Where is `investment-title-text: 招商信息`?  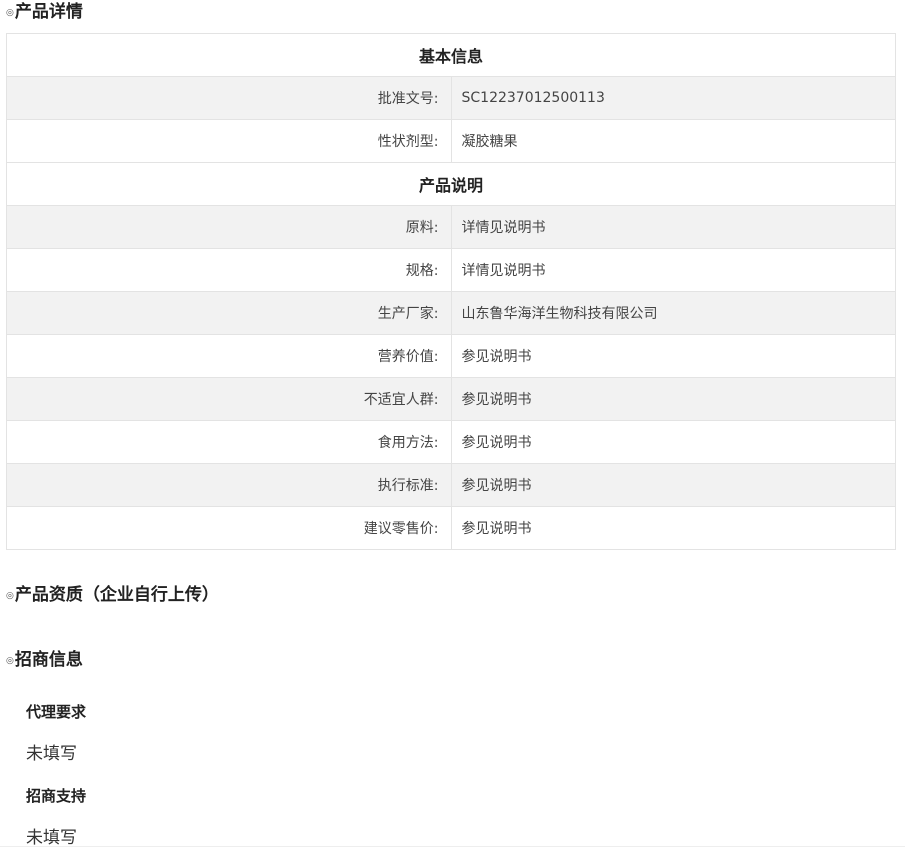
investment-title-text: 招商信息 is located at coordinates (48, 660).